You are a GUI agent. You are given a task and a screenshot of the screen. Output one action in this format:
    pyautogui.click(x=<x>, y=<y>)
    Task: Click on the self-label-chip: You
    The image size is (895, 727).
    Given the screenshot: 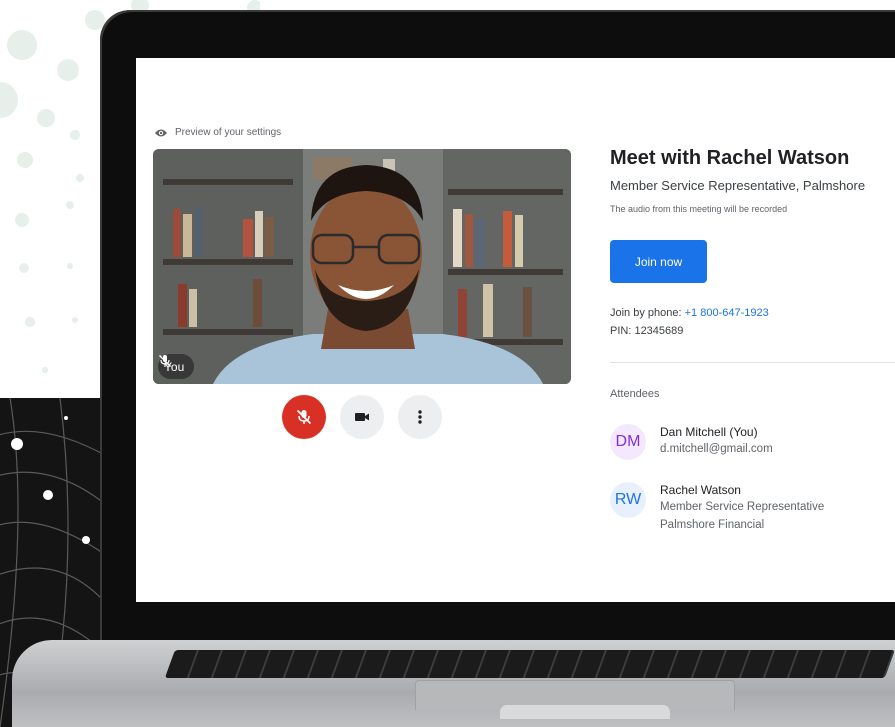 What is the action you would take?
    pyautogui.click(x=176, y=366)
    